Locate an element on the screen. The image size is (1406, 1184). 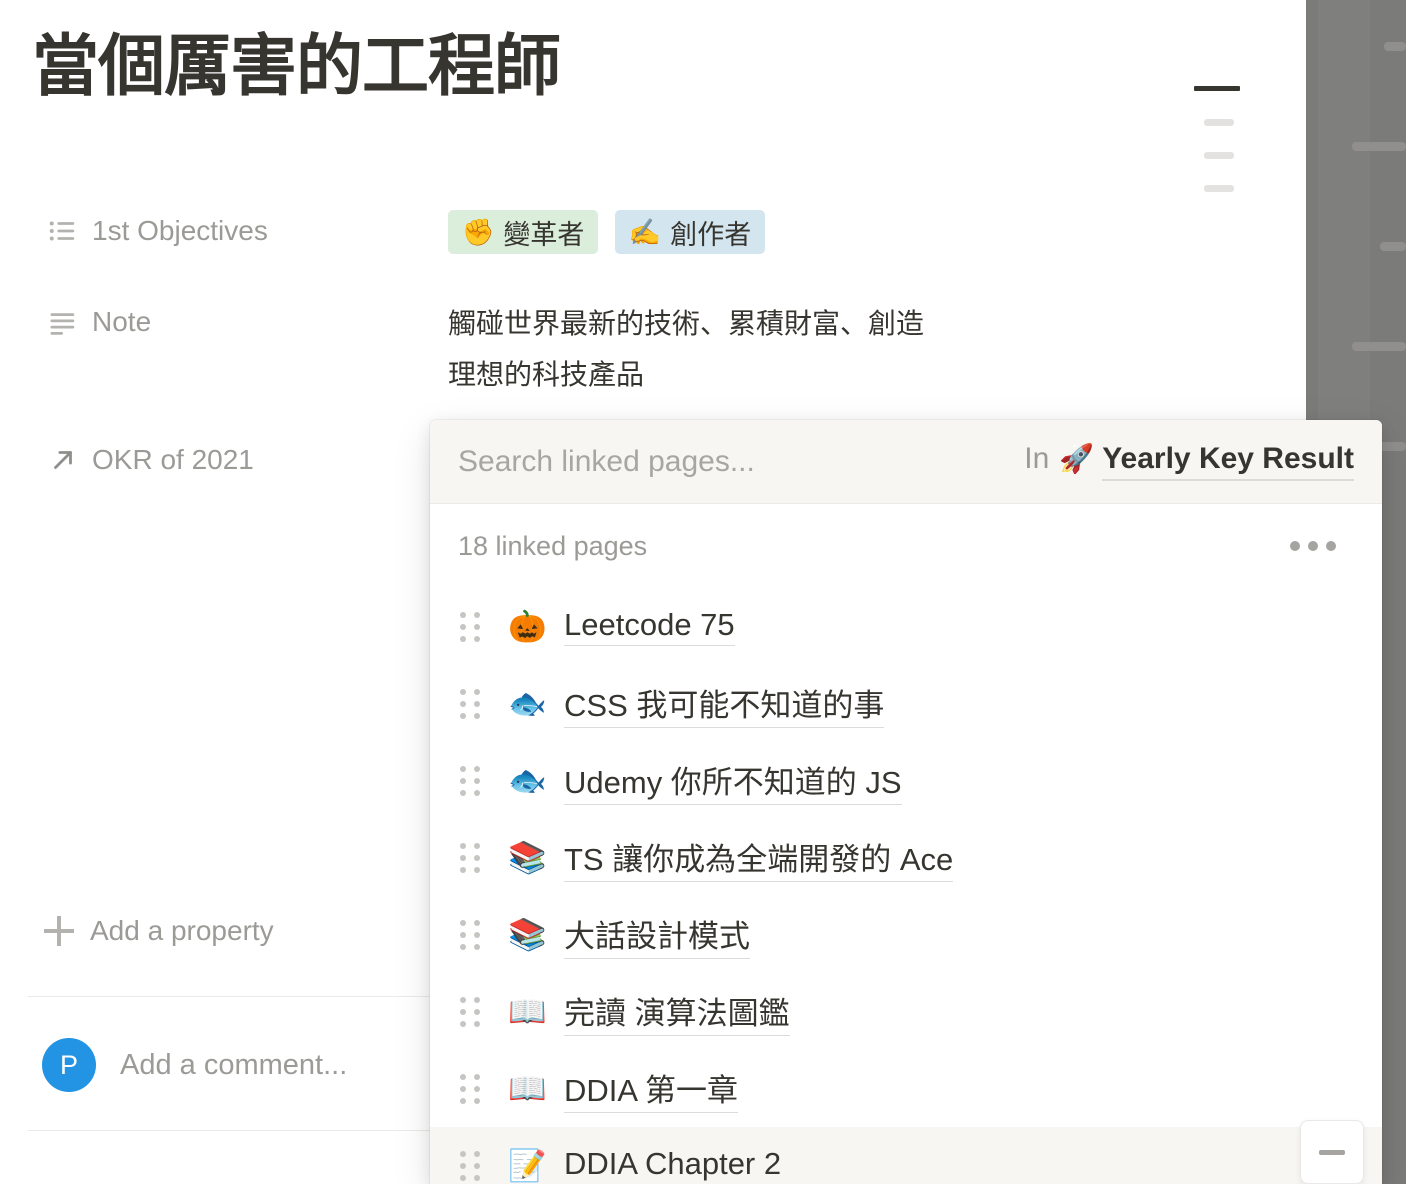
tag-label: 創作者 is located at coordinates (711, 234).